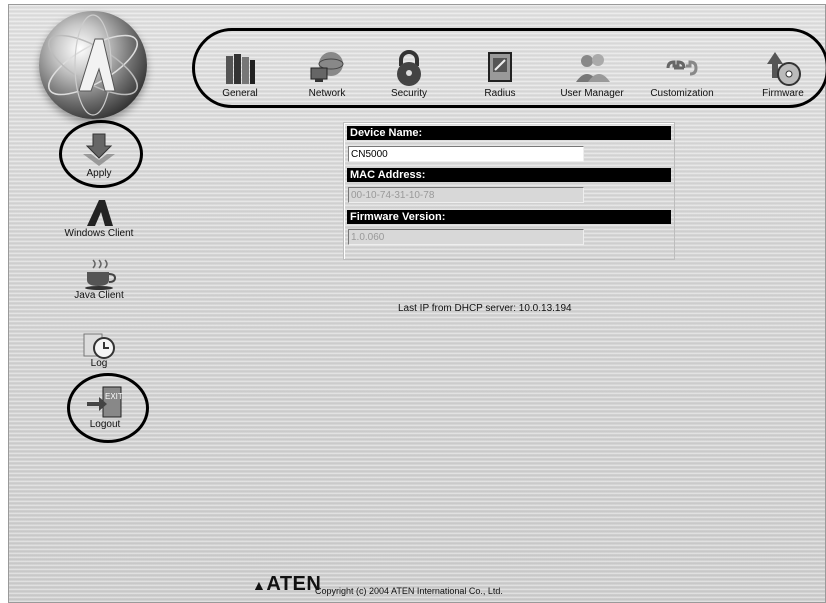 This screenshot has height=603, width=826. I want to click on tab-network: Network, so click(327, 79).